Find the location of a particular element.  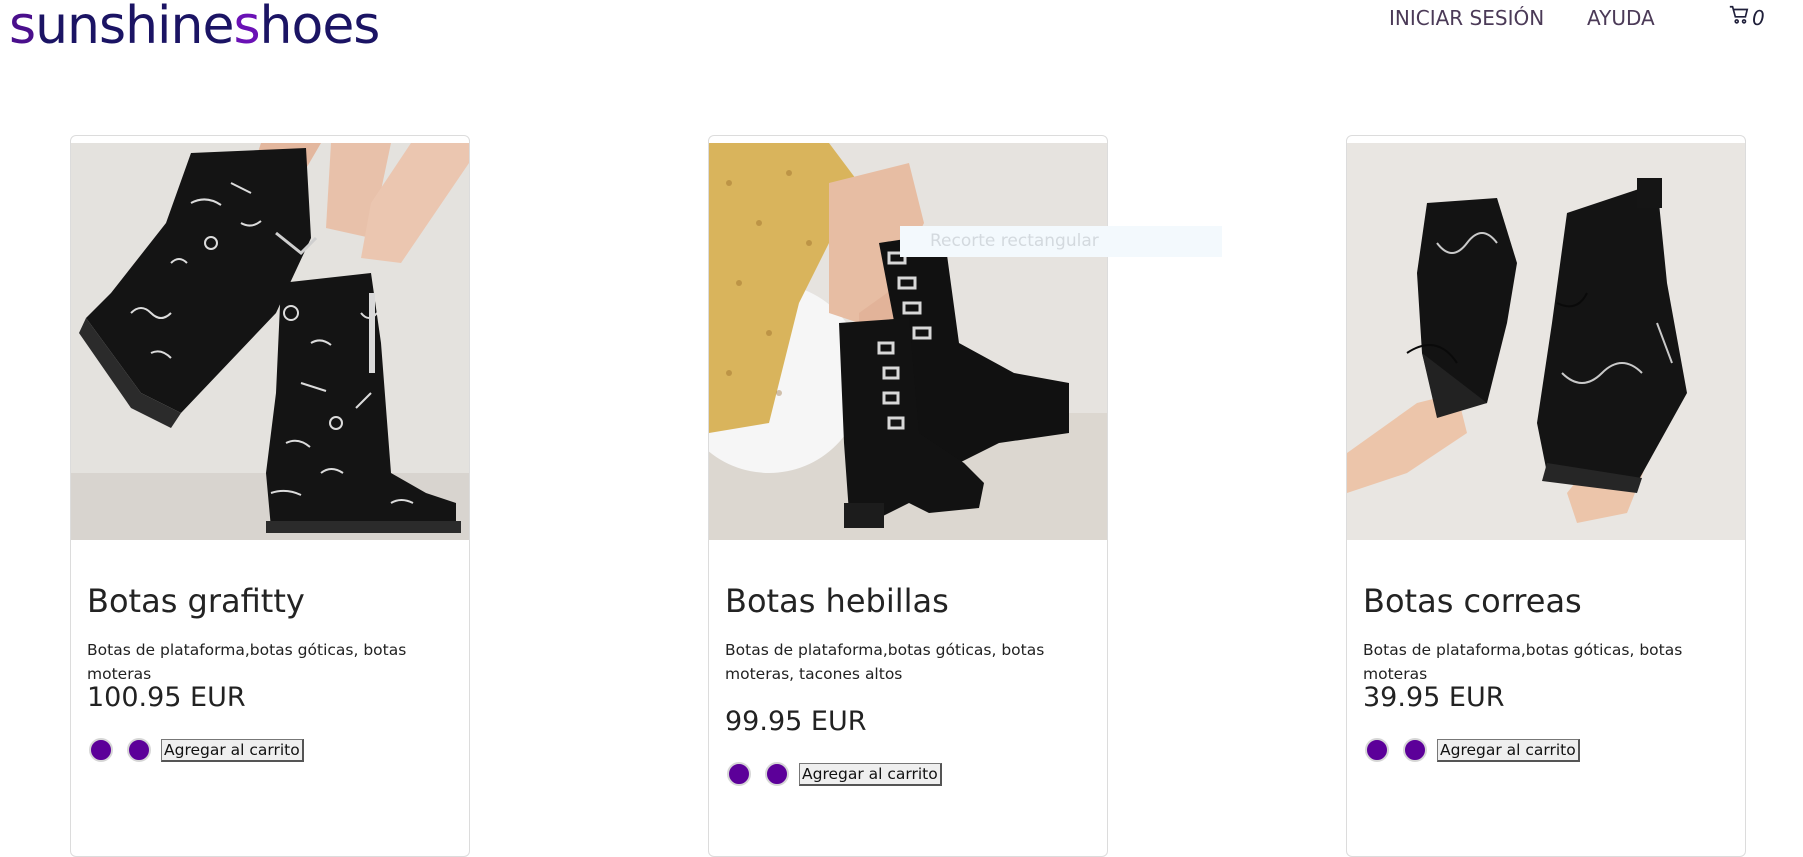

graffiti-boots-image is located at coordinates (270, 341).